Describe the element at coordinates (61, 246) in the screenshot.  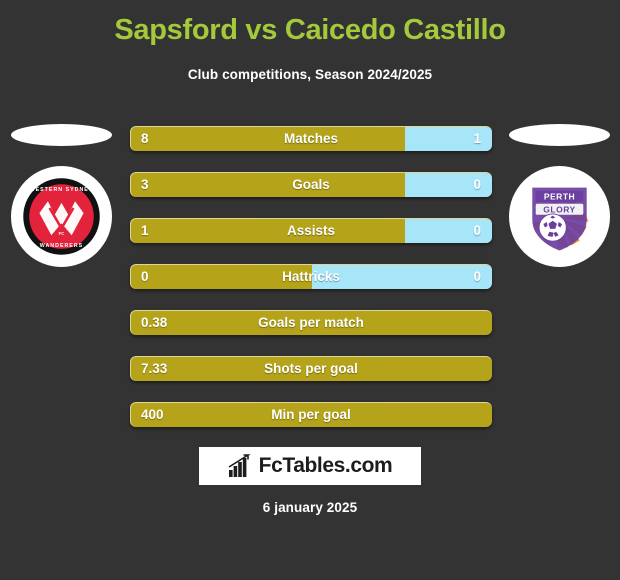
I see `svg-text: WANDERERS` at that location.